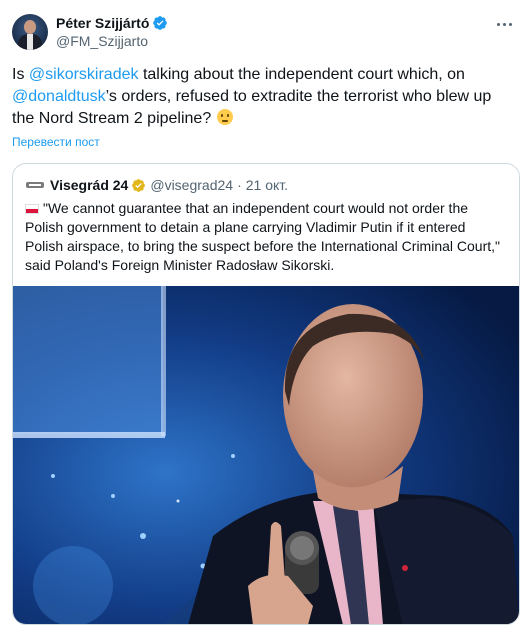  What do you see at coordinates (139, 185) in the screenshot?
I see `gold-verified-badge-icon` at bounding box center [139, 185].